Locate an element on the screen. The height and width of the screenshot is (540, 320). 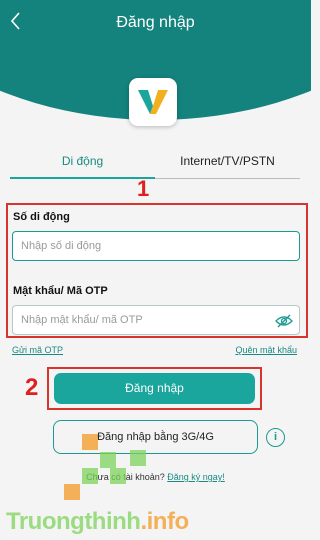
password-input is located at coordinates (156, 320).